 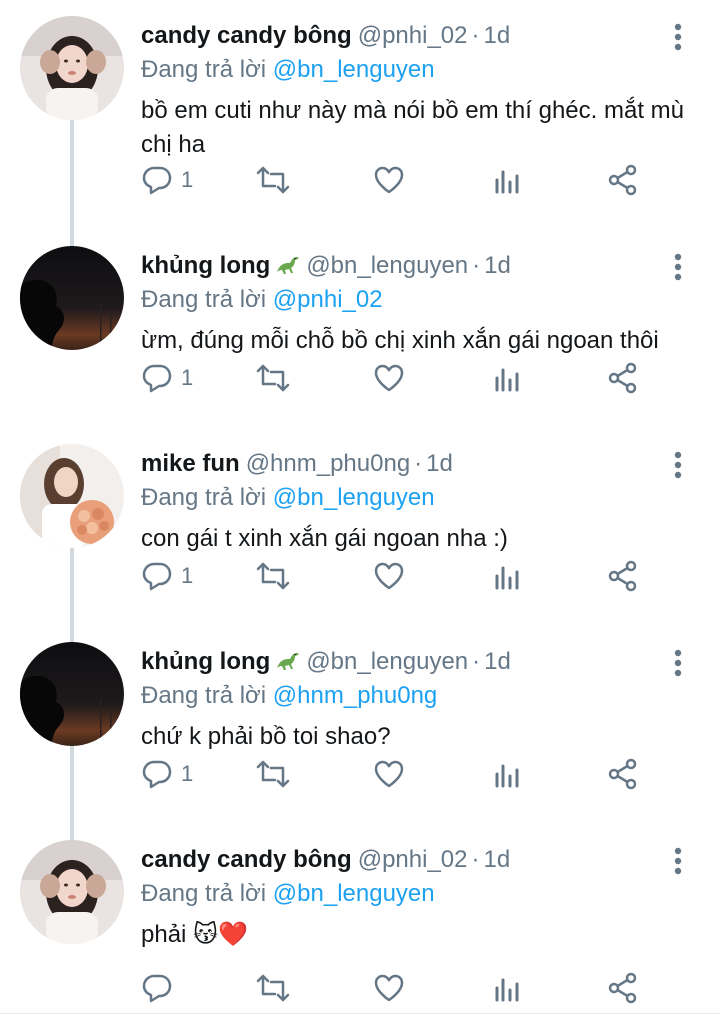 I want to click on divider, so click(x=360, y=1013).